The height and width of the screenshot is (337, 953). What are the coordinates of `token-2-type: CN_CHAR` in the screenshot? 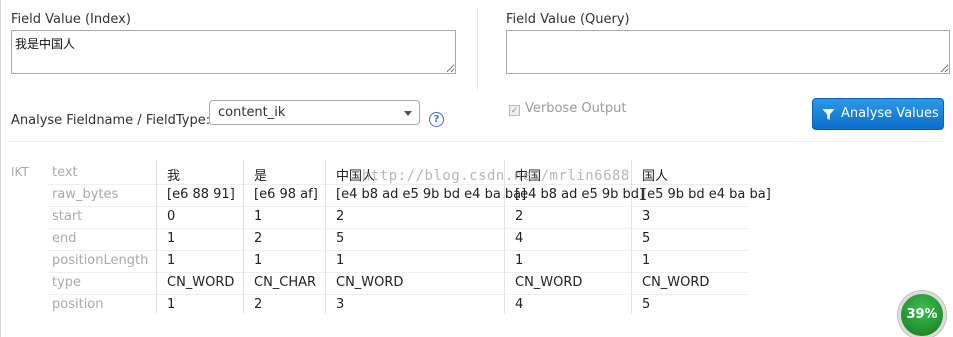 It's located at (285, 282).